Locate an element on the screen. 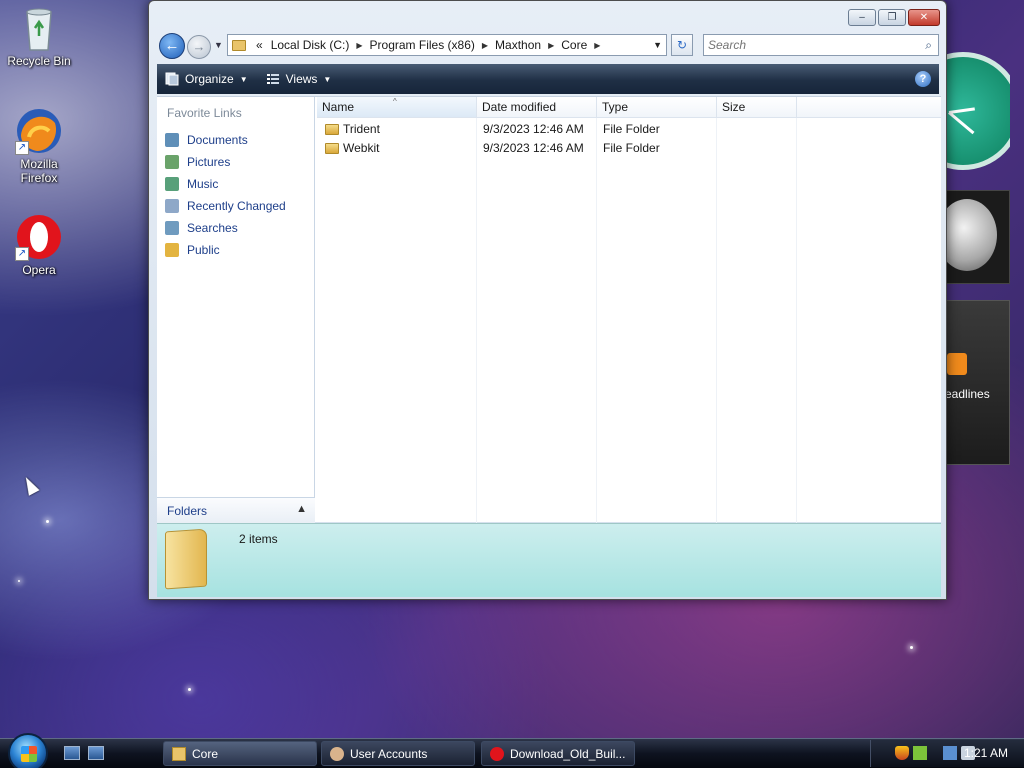  file-type: File Folder is located at coordinates (631, 148).